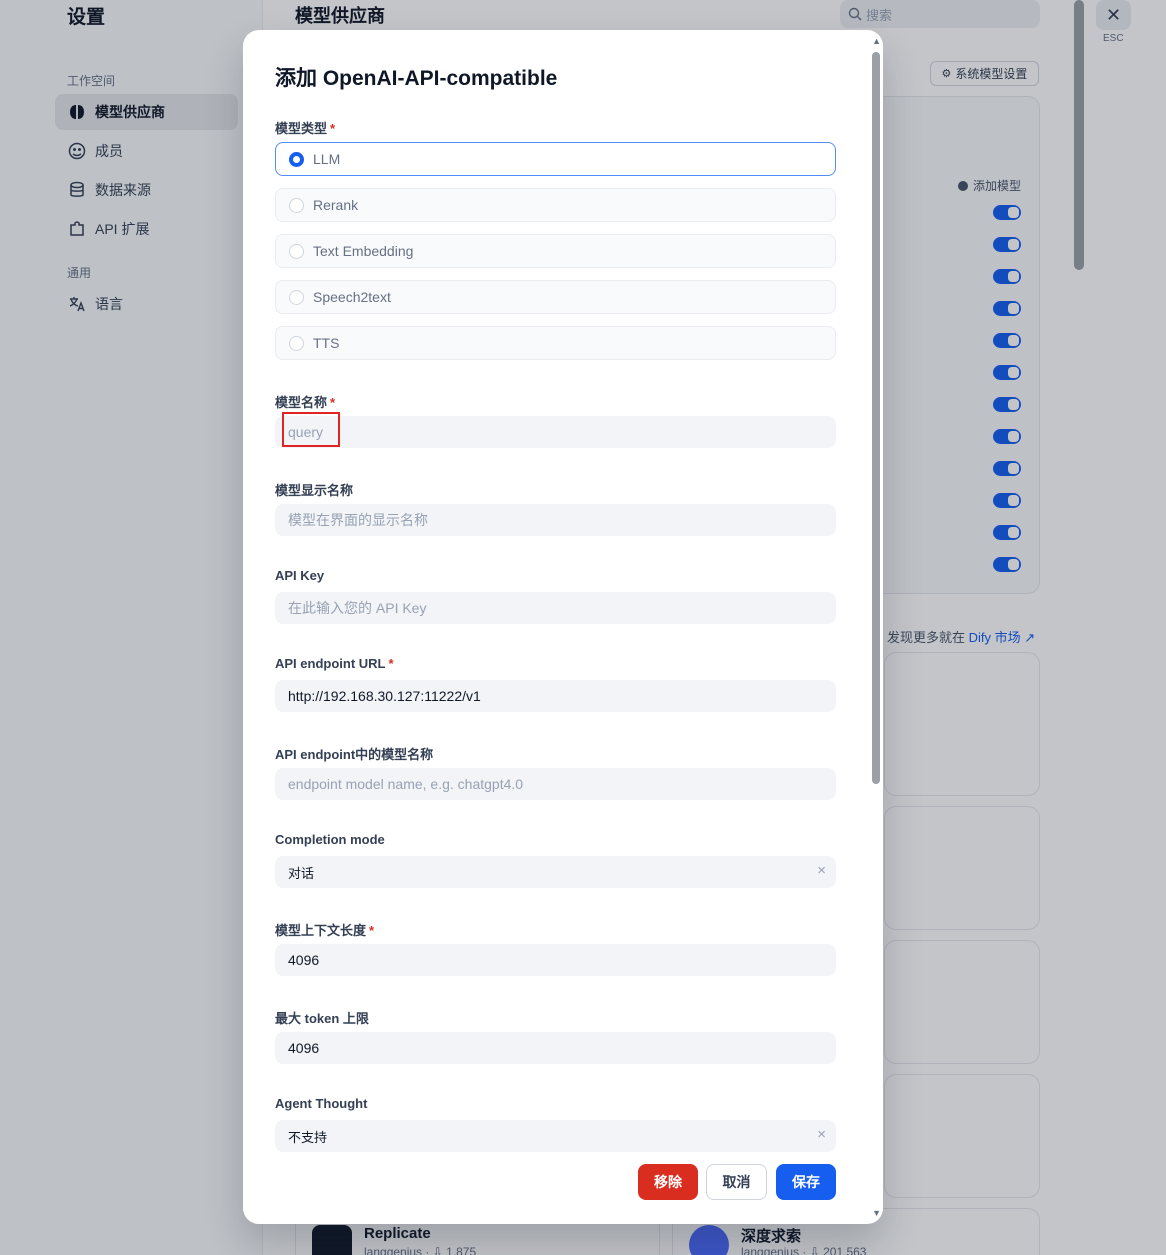 This screenshot has width=1166, height=1255. I want to click on dialog-scrollbar: ▲ ▼, so click(877, 627).